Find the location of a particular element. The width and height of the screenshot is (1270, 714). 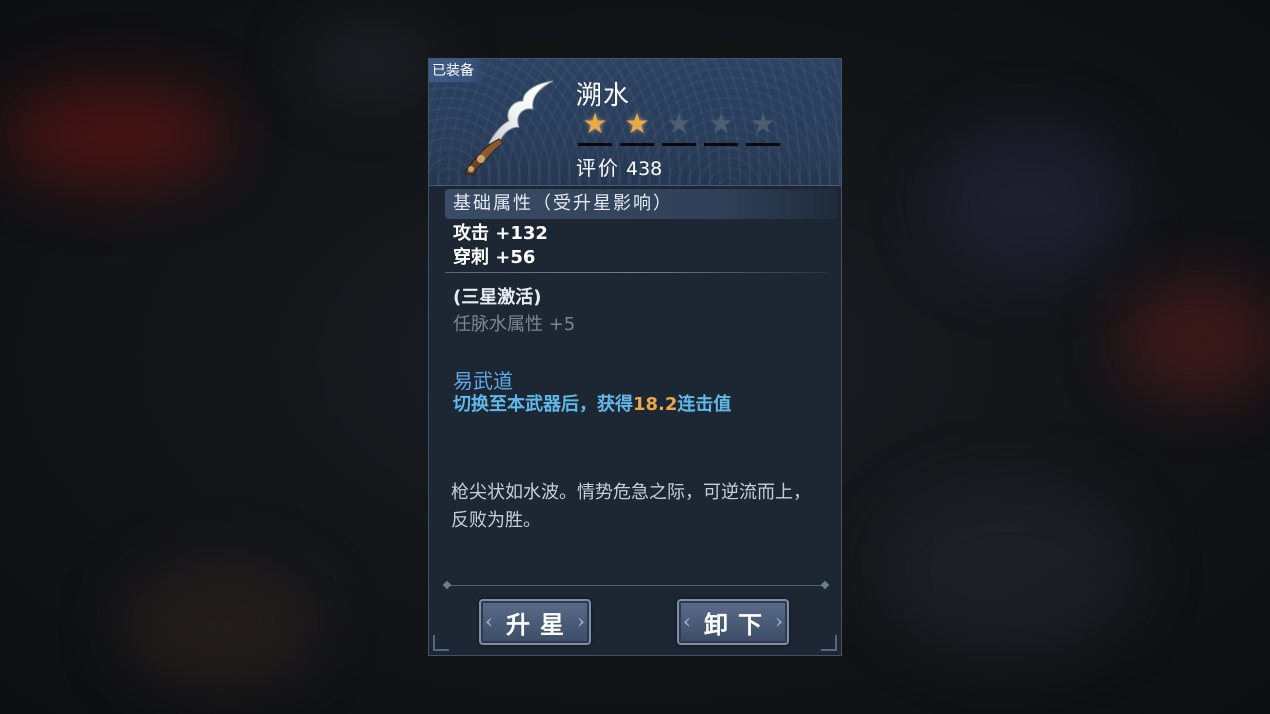

item-header: 已装备 溯水 ★ ★ ★ ★ ★ 评价 438 is located at coordinates (635, 122).